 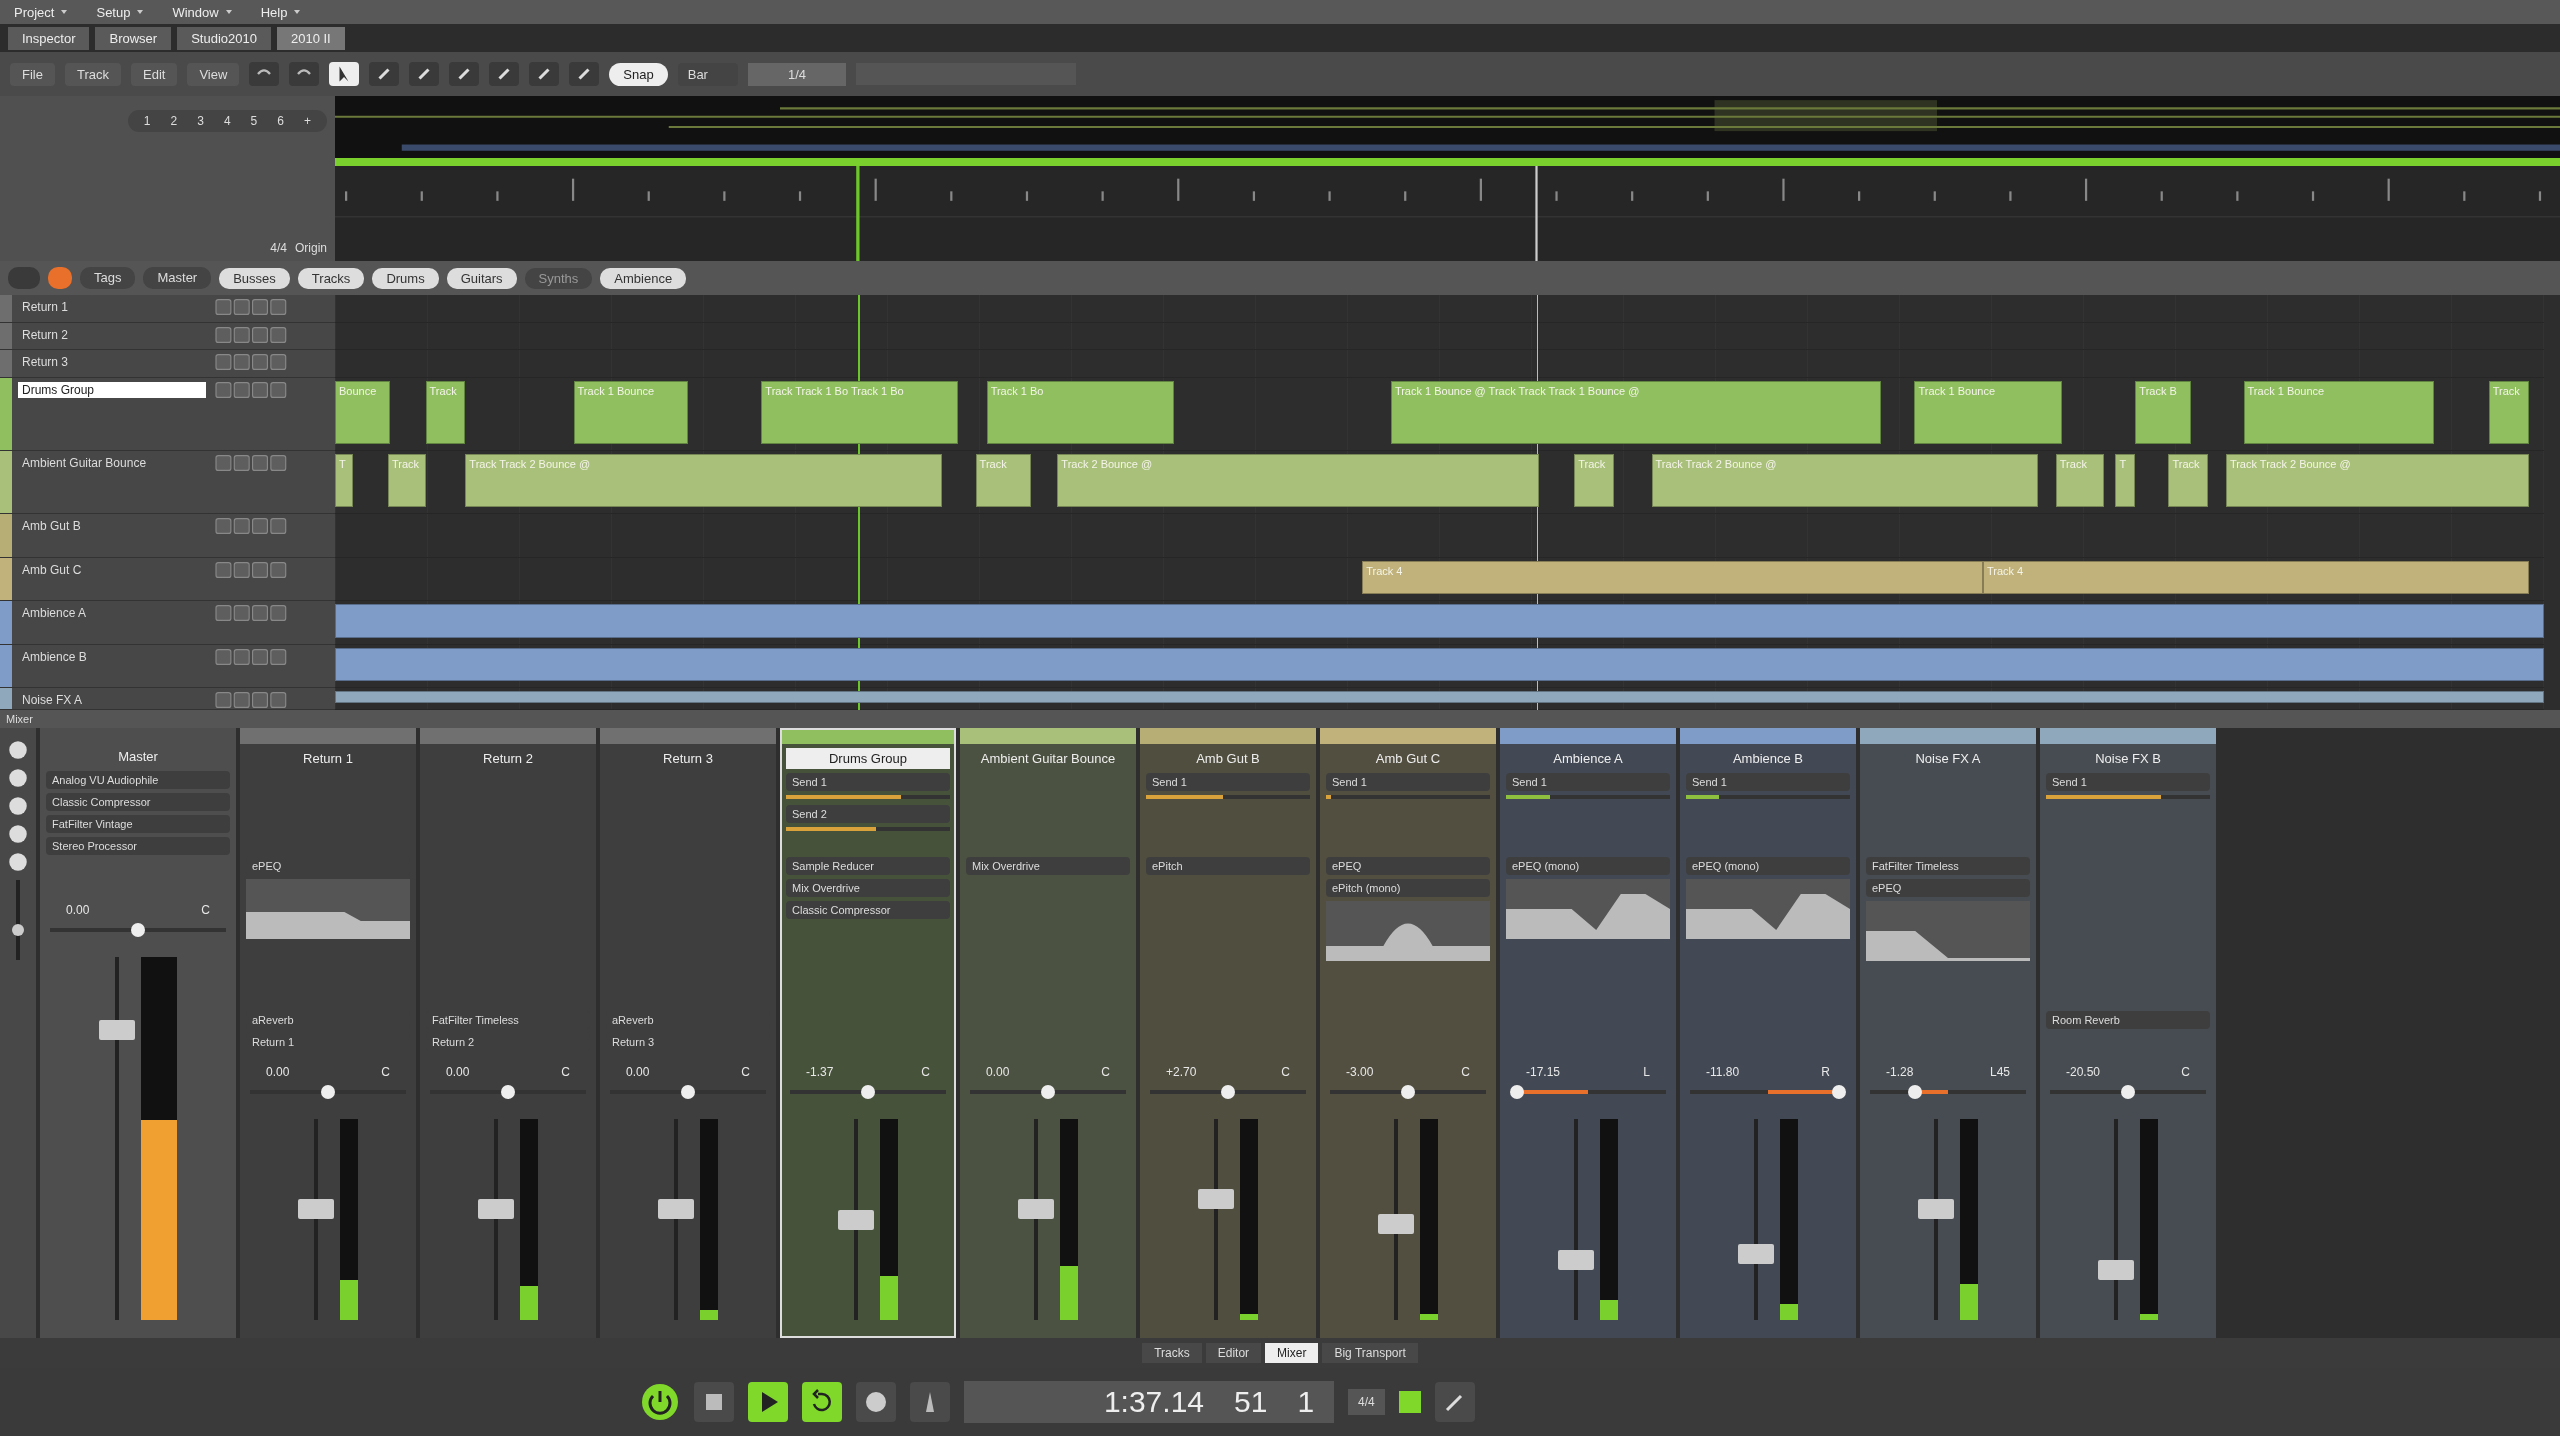 I want to click on channel-name: Amb Gut C, so click(x=1408, y=758).